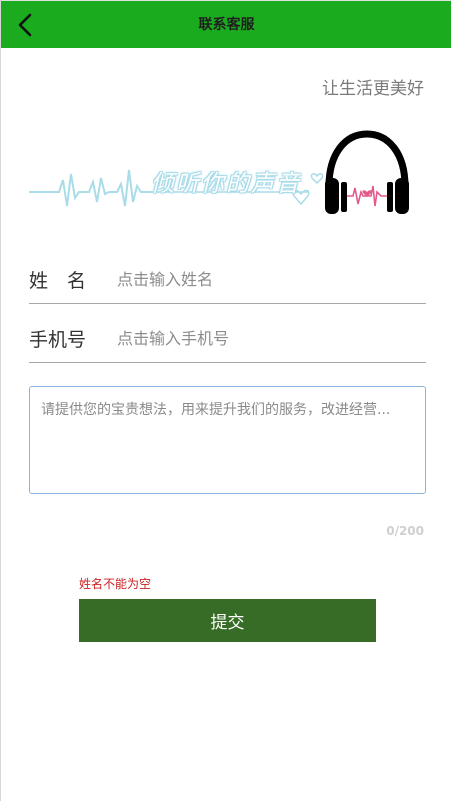  Describe the element at coordinates (373, 89) in the screenshot. I see `slogan-text: 让生活更美好` at that location.